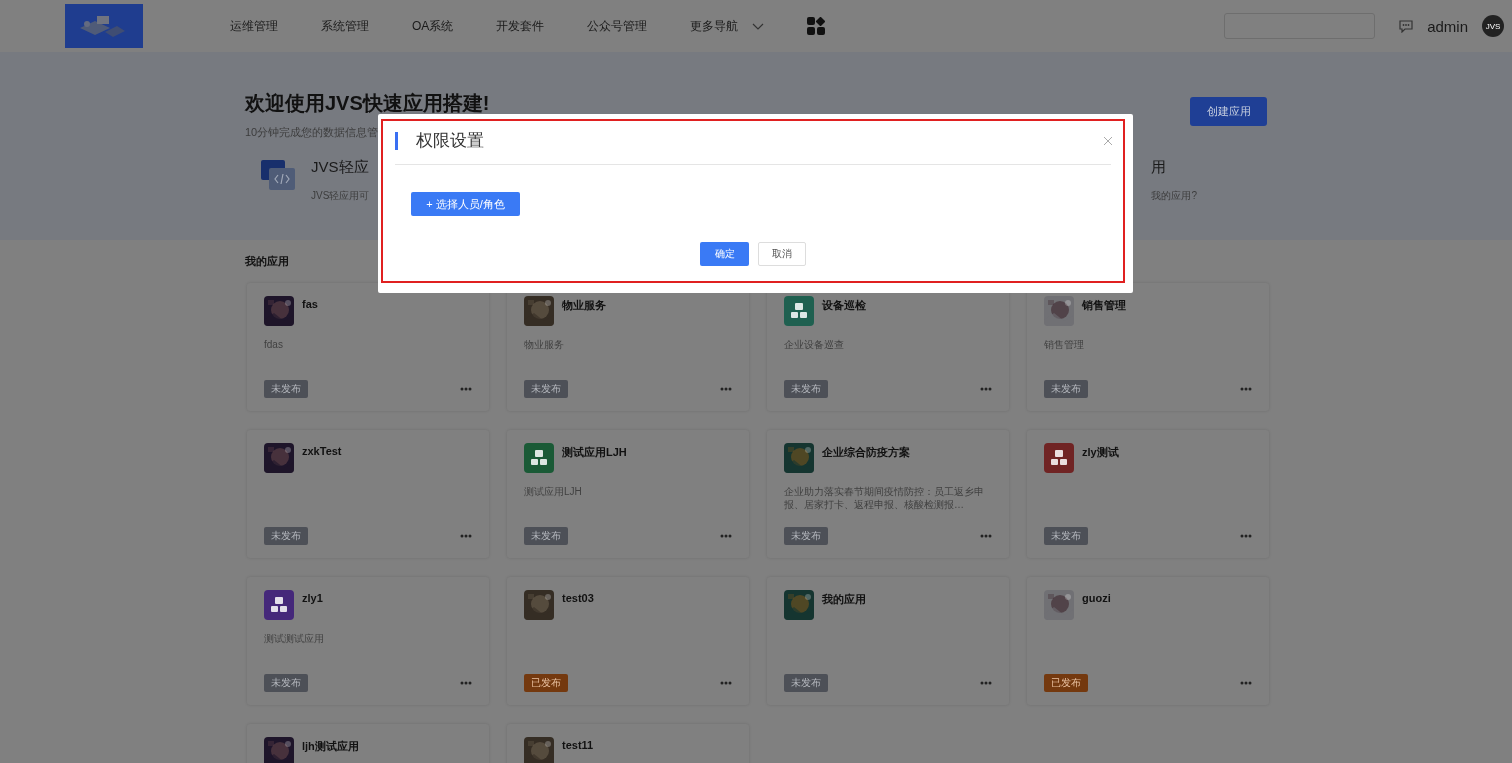 The image size is (1512, 763). Describe the element at coordinates (578, 746) in the screenshot. I see `app-name: test11` at that location.